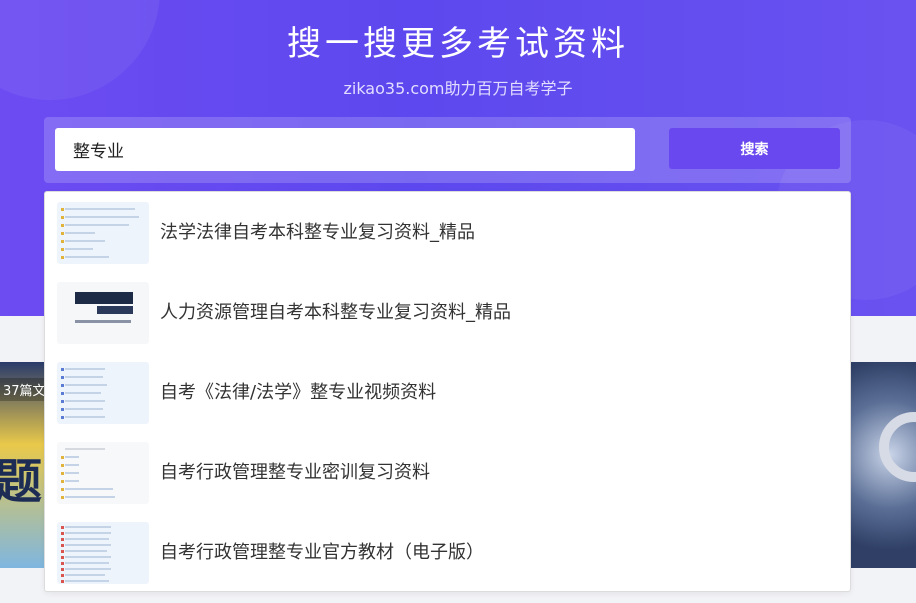 The width and height of the screenshot is (916, 603). I want to click on search-result-item: 法学法律自考本科整专业复习资料_精品, so click(447, 232).